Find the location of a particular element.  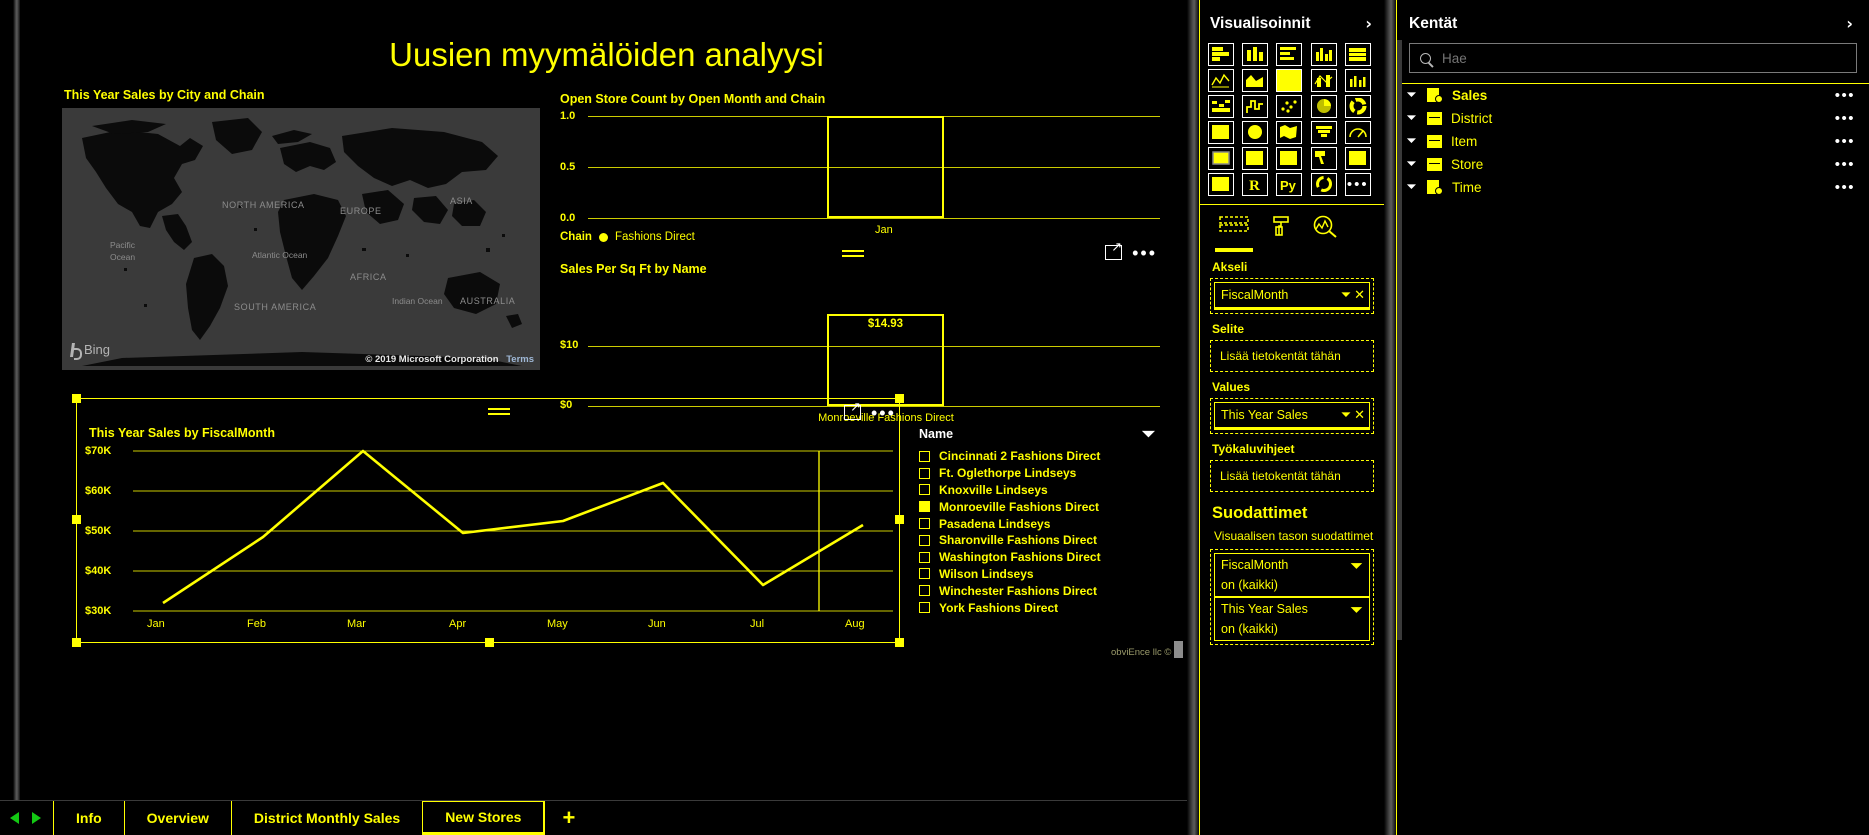

field-item-item: ⏷ Item ••• is located at coordinates (1633, 141).